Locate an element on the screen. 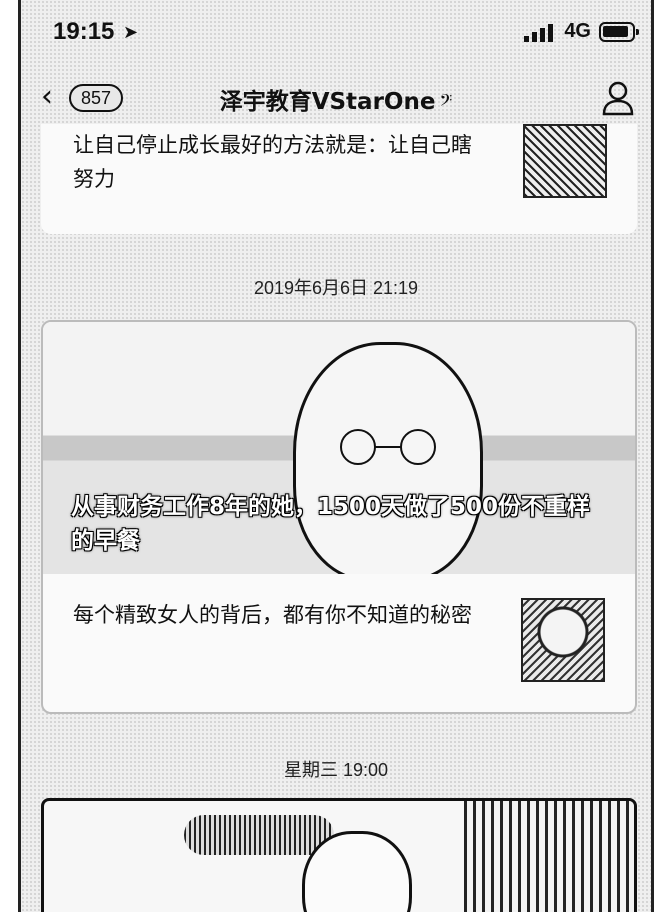  ear-icon: 𝄢 is located at coordinates (446, 102).